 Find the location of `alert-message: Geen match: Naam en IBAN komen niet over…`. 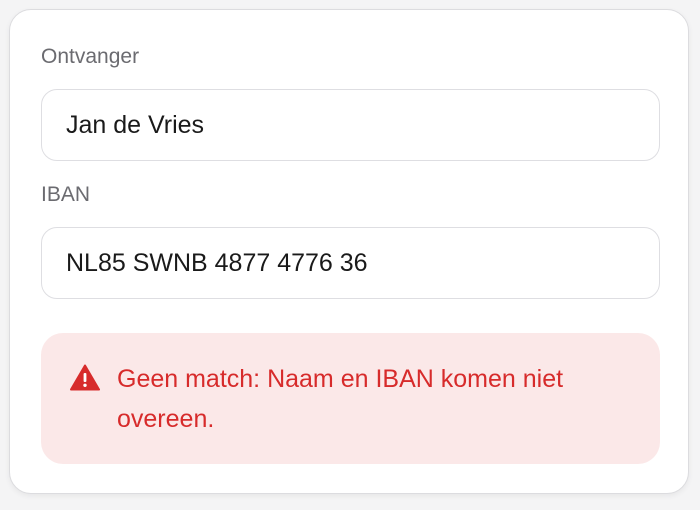

alert-message: Geen match: Naam en IBAN komen niet over… is located at coordinates (340, 399).